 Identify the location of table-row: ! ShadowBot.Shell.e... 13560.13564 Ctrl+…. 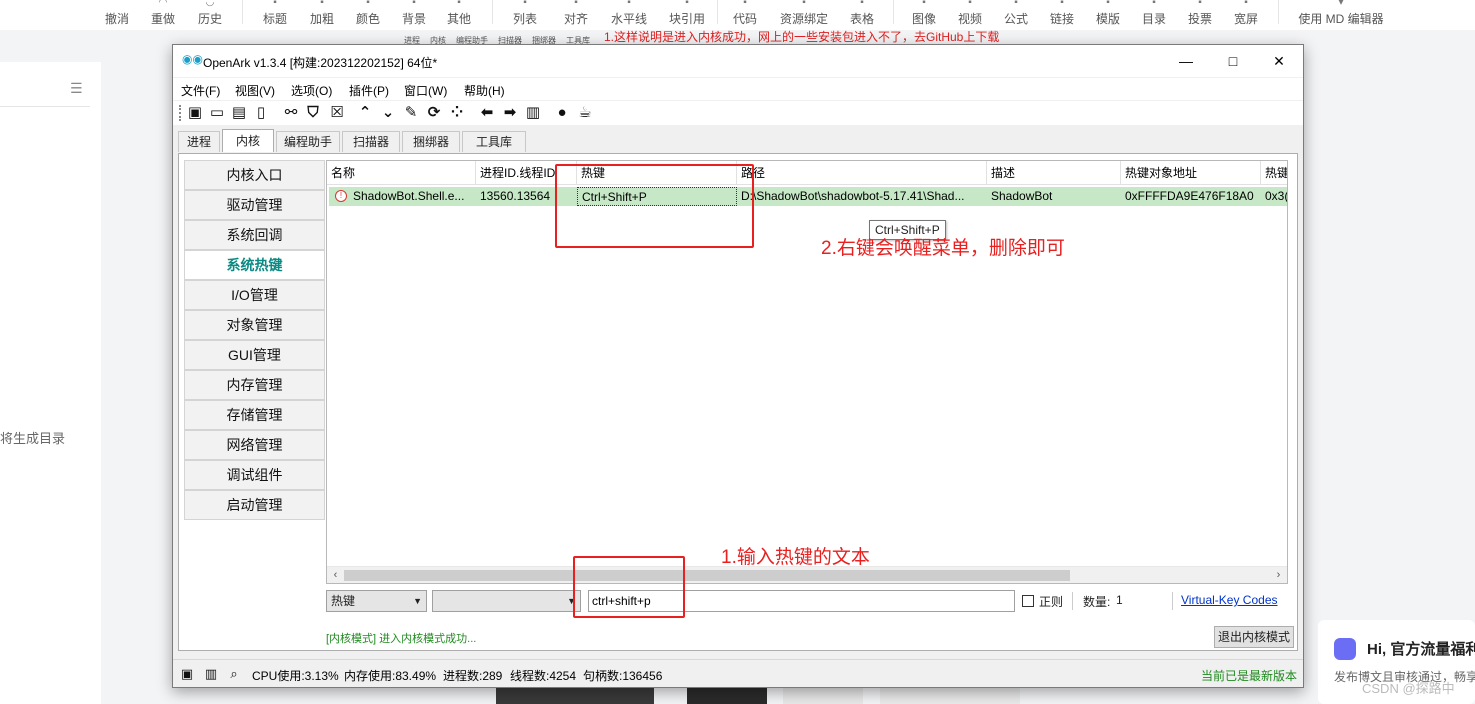
(808, 196).